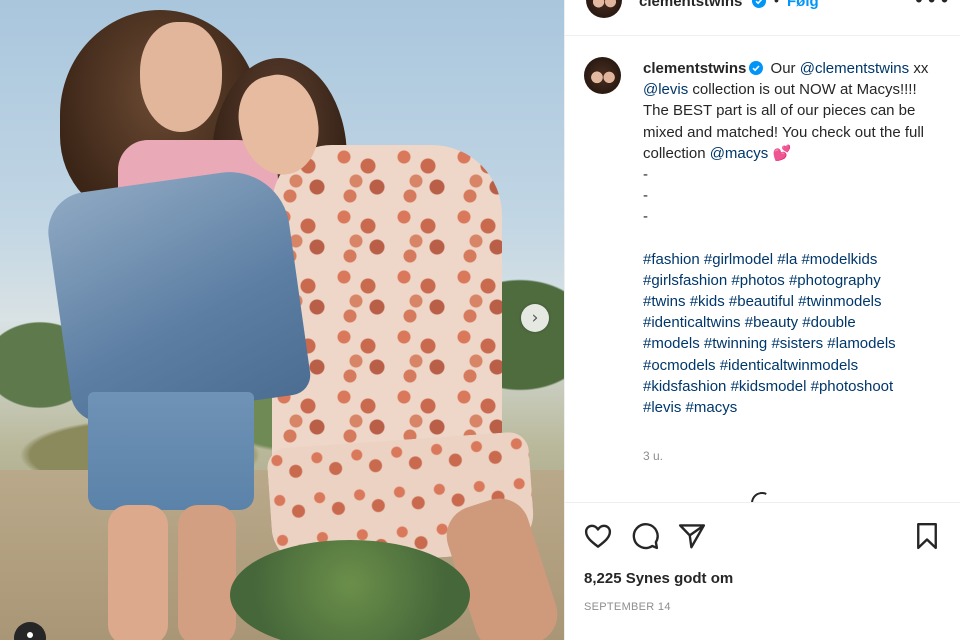  Describe the element at coordinates (707, 301) in the screenshot. I see `hashtag-link: #kids` at that location.